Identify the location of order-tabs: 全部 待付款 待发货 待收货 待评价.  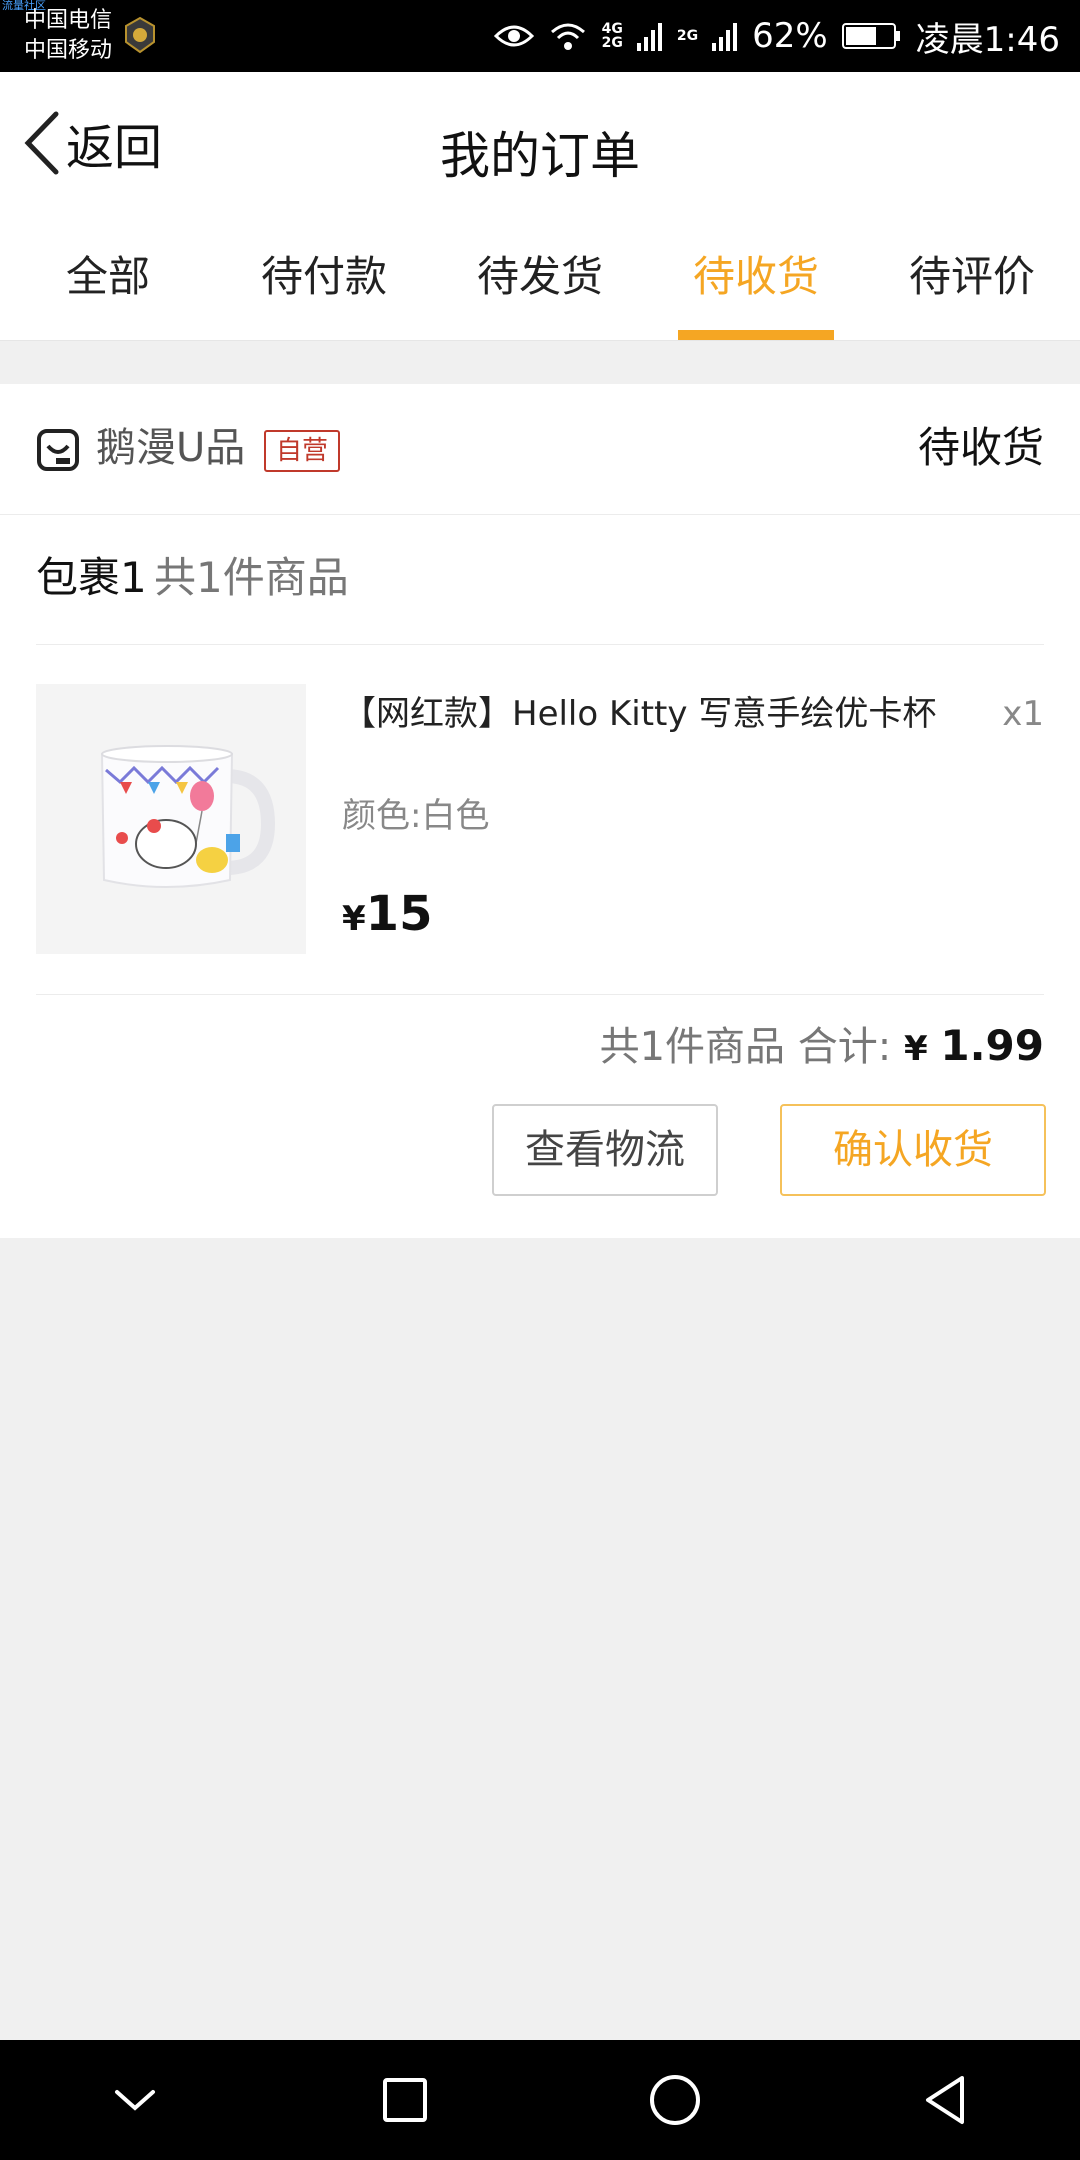
(540, 277).